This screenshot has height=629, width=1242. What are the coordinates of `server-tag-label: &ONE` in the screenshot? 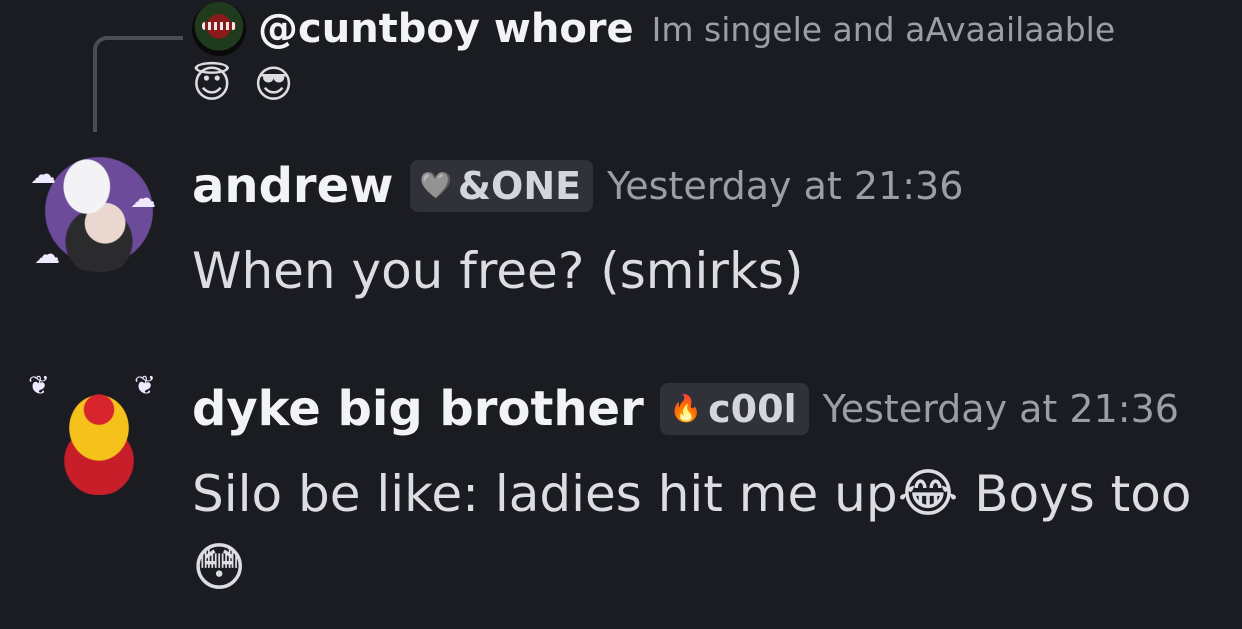 It's located at (519, 186).